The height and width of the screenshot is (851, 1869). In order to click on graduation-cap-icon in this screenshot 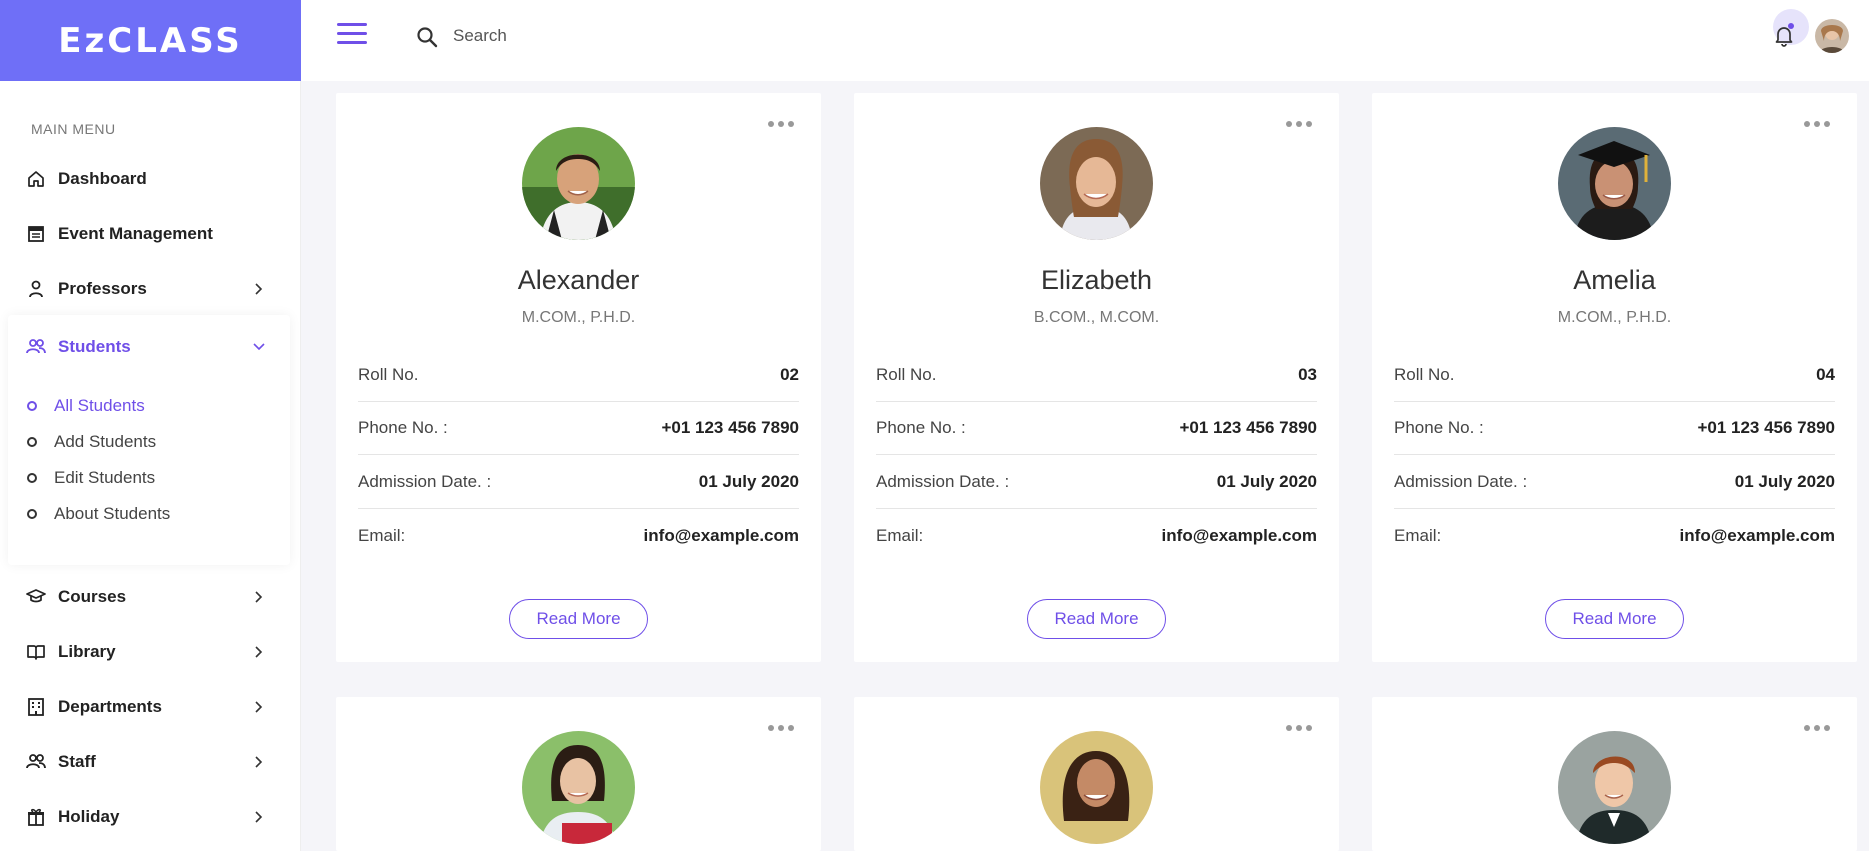, I will do `click(36, 596)`.